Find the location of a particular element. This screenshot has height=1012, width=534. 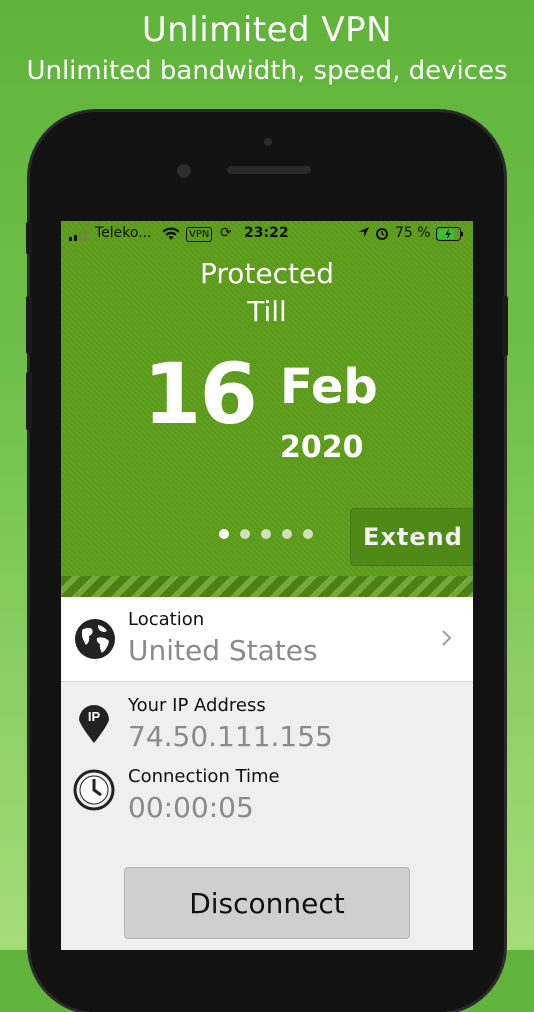

wifi-icon is located at coordinates (171, 236).